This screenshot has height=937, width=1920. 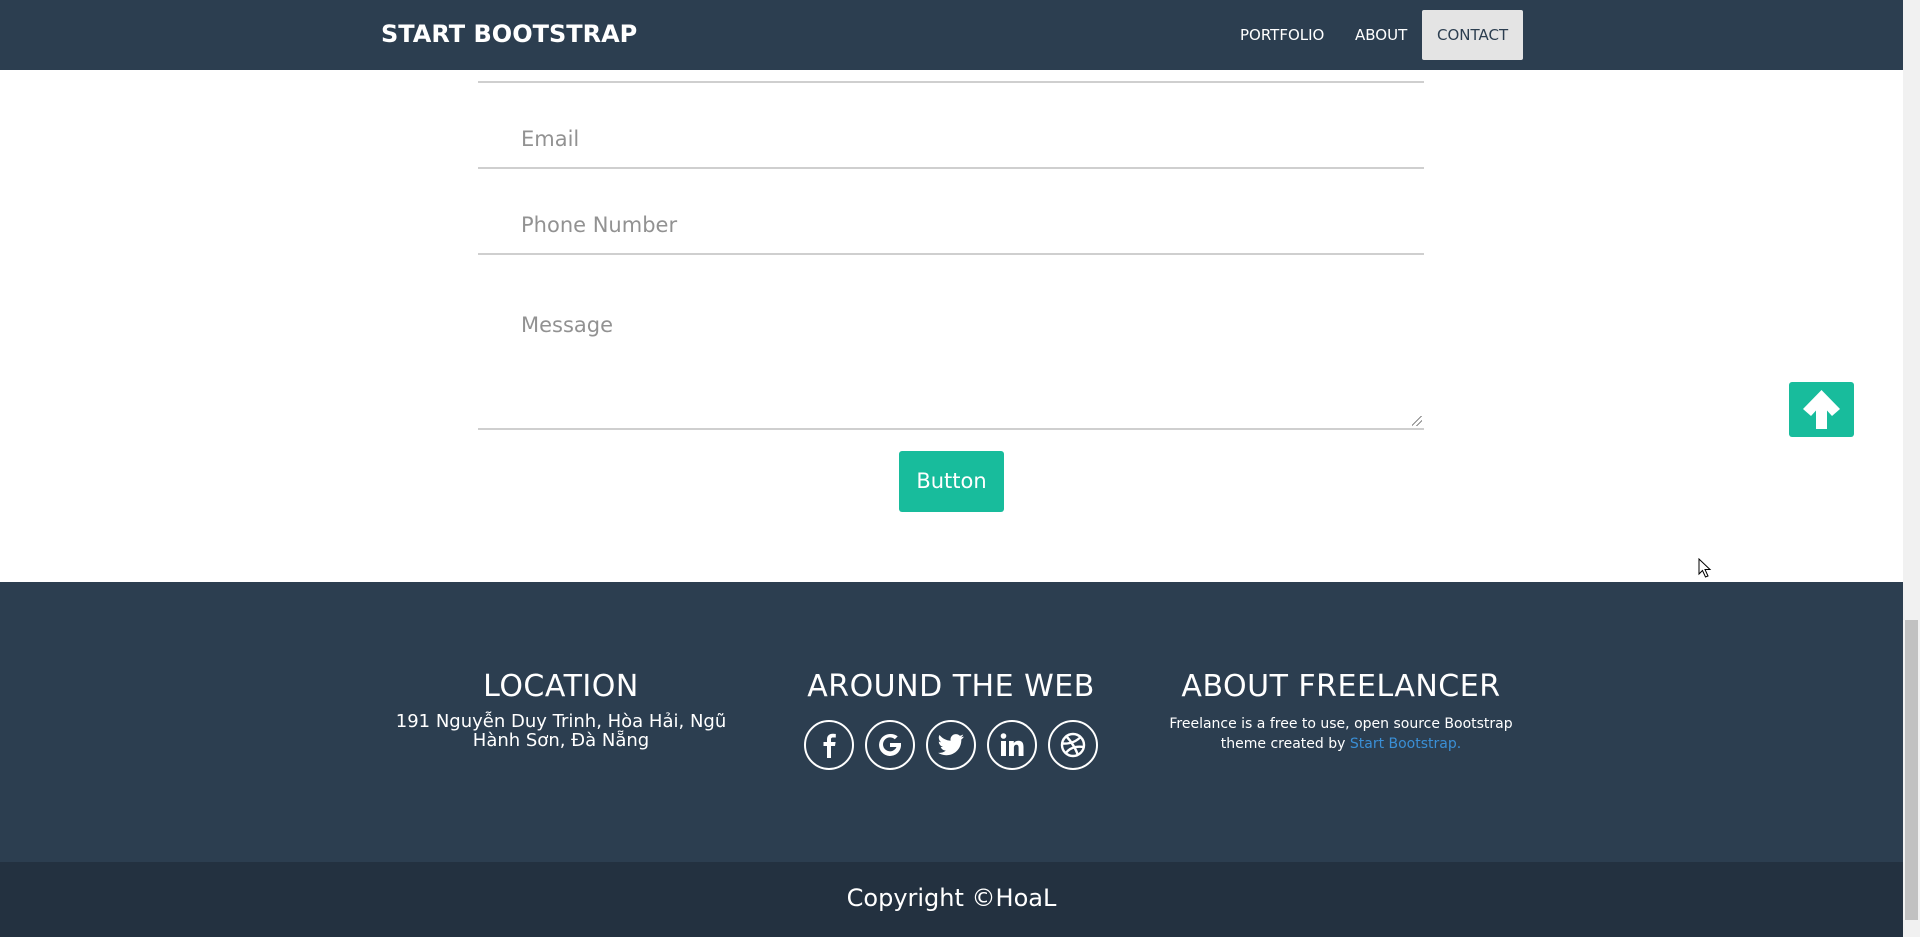 I want to click on message-placeholder: Message, so click(x=567, y=325).